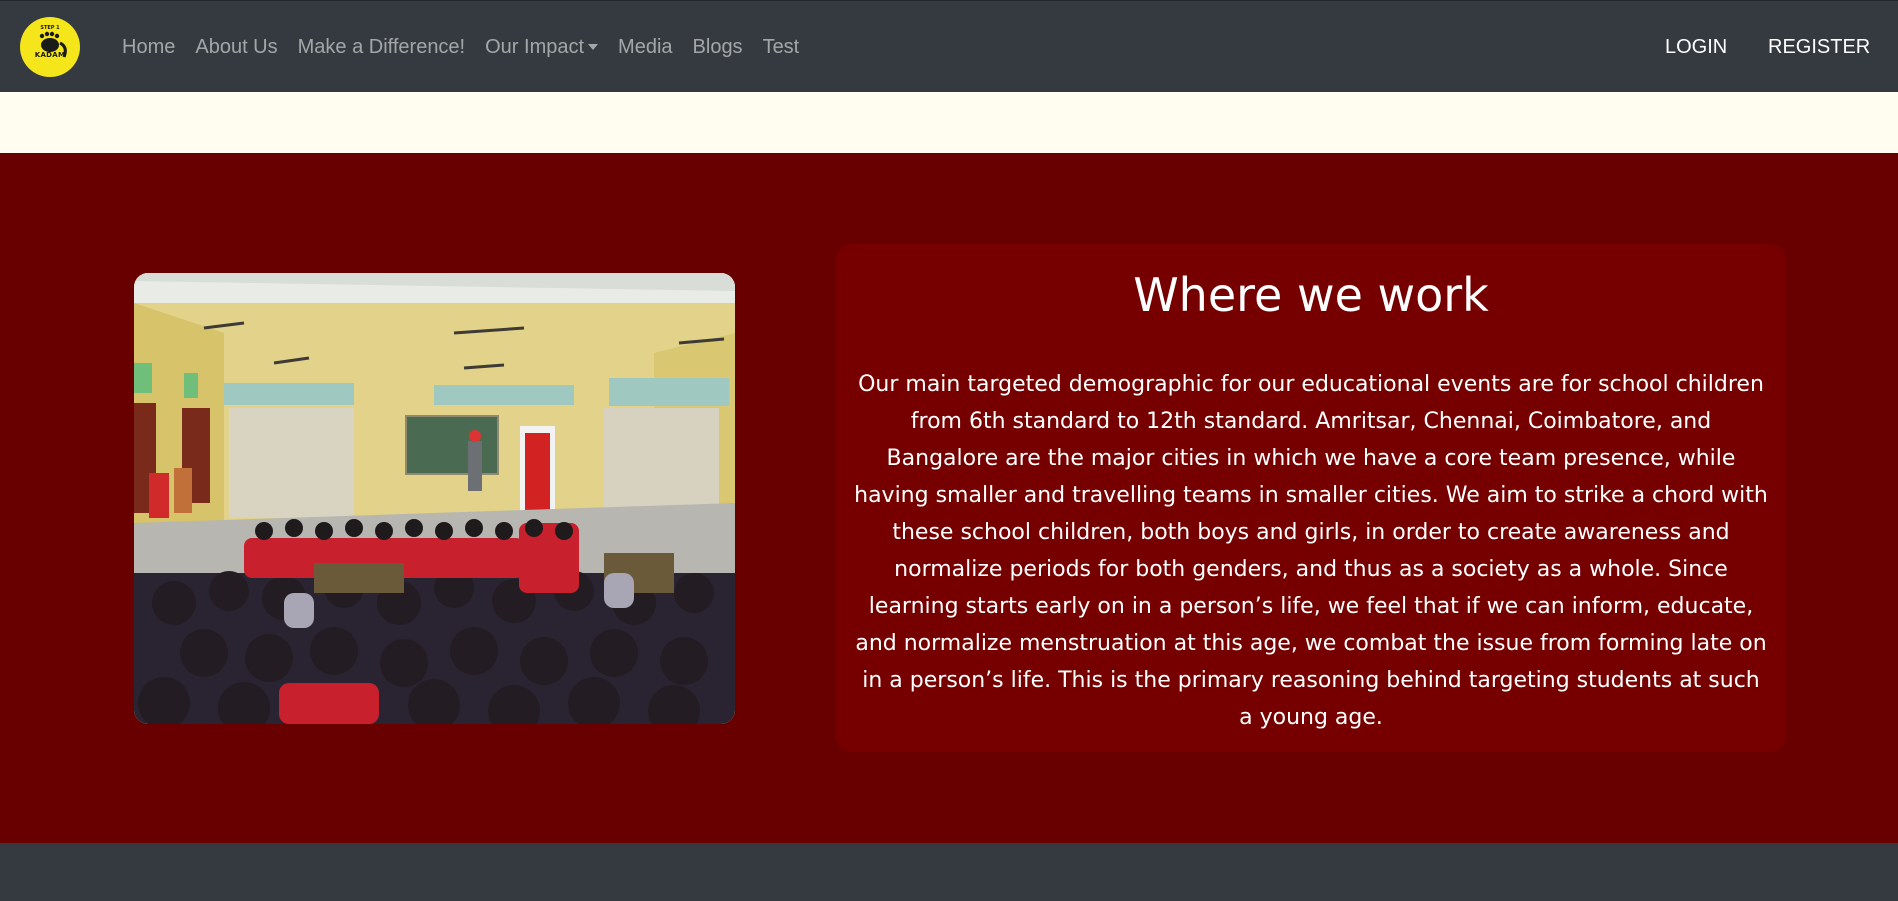 This screenshot has height=901, width=1898. Describe the element at coordinates (949, 122) in the screenshot. I see `cream-band` at that location.